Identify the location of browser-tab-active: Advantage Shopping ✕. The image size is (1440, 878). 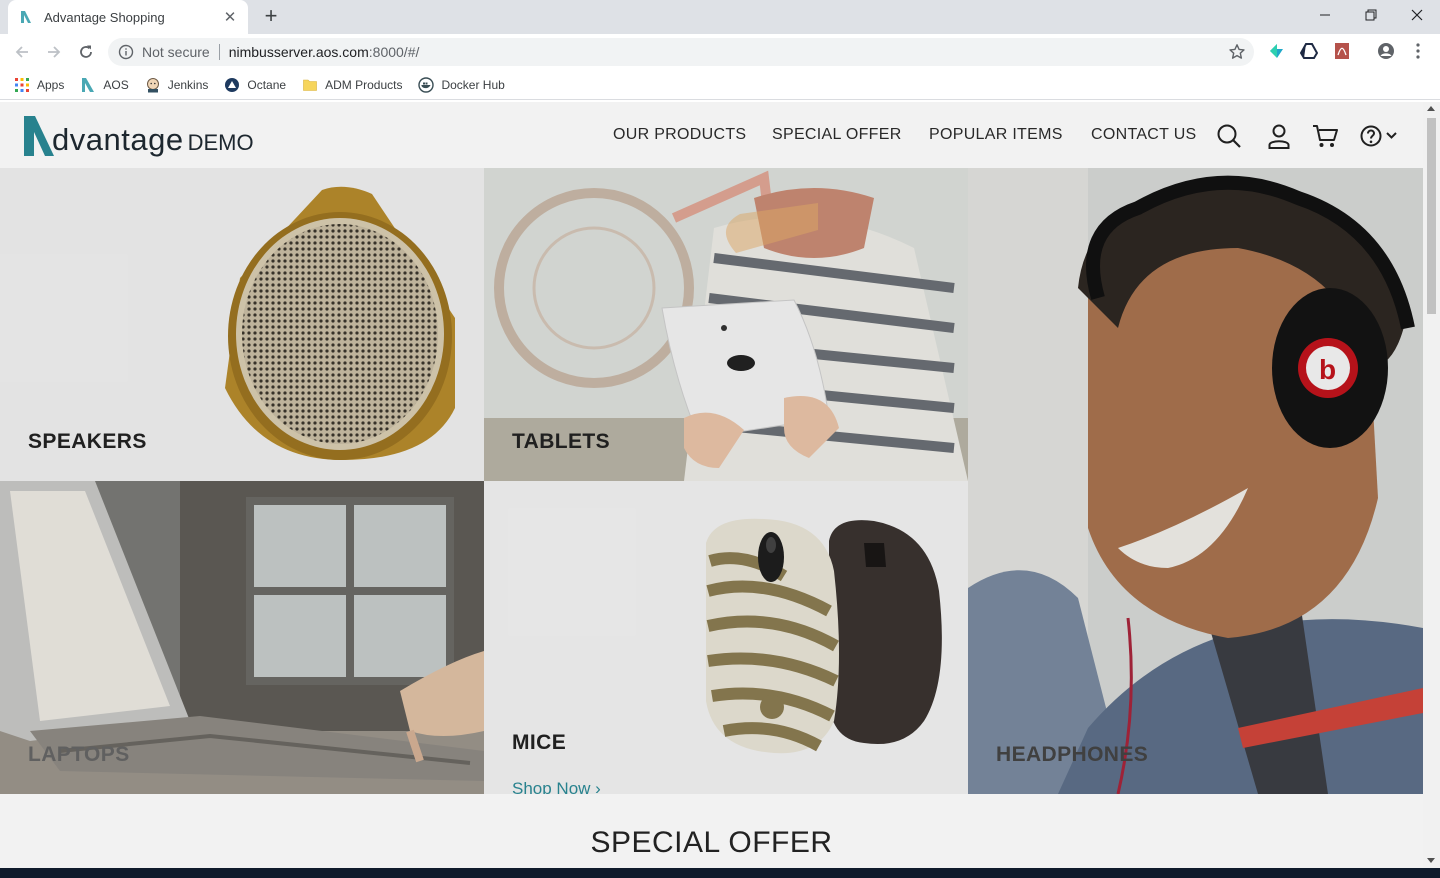
(128, 17).